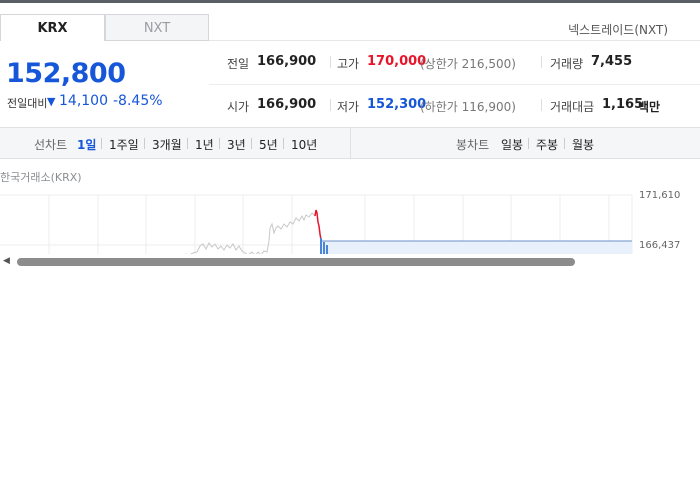 This screenshot has width=700, height=490. Describe the element at coordinates (649, 107) in the screenshot. I see `amount-unit: 백만` at that location.